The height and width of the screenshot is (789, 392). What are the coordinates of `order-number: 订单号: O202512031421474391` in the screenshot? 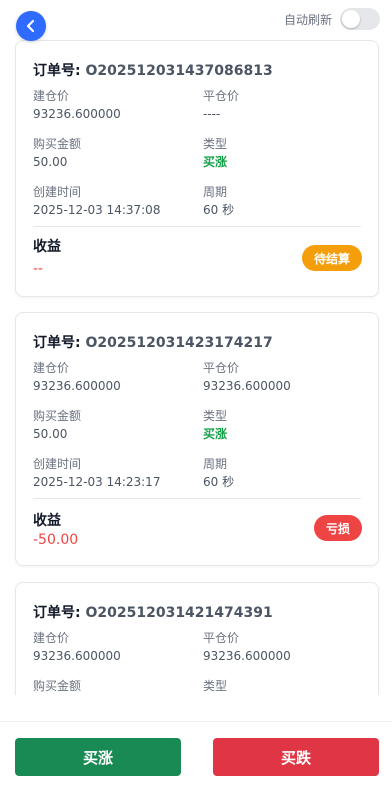 It's located at (153, 612).